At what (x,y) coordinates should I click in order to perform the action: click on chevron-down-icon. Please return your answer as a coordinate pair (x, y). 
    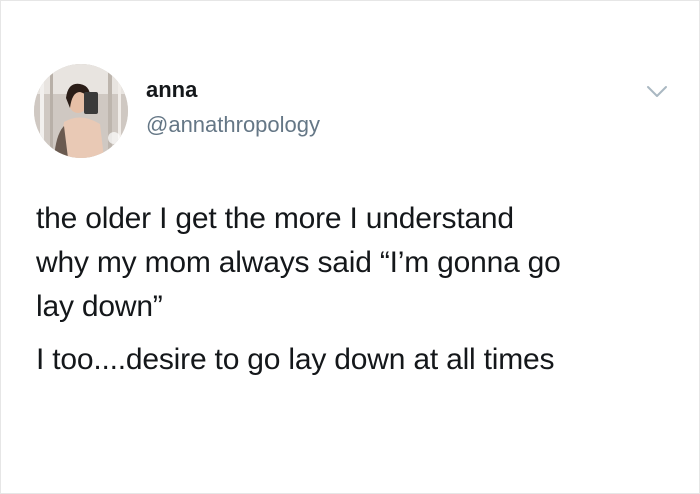
    Looking at the image, I should click on (657, 92).